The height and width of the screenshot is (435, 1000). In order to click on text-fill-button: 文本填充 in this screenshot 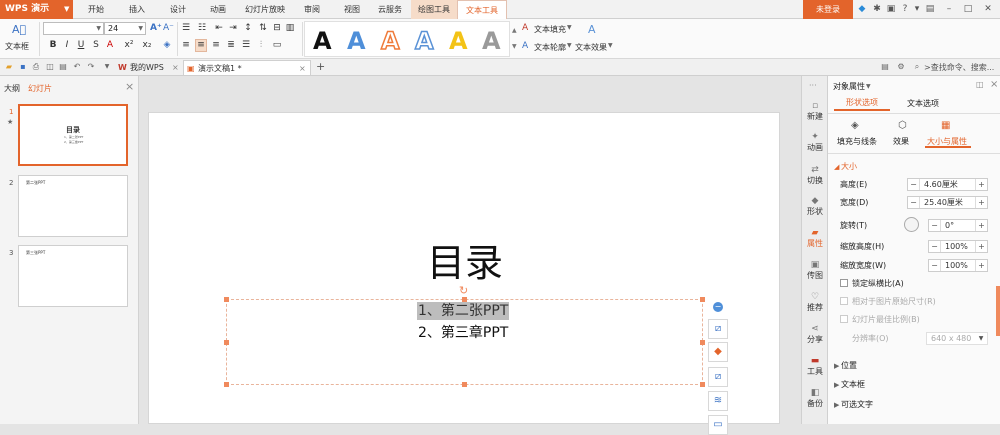, I will do `click(550, 29)`.